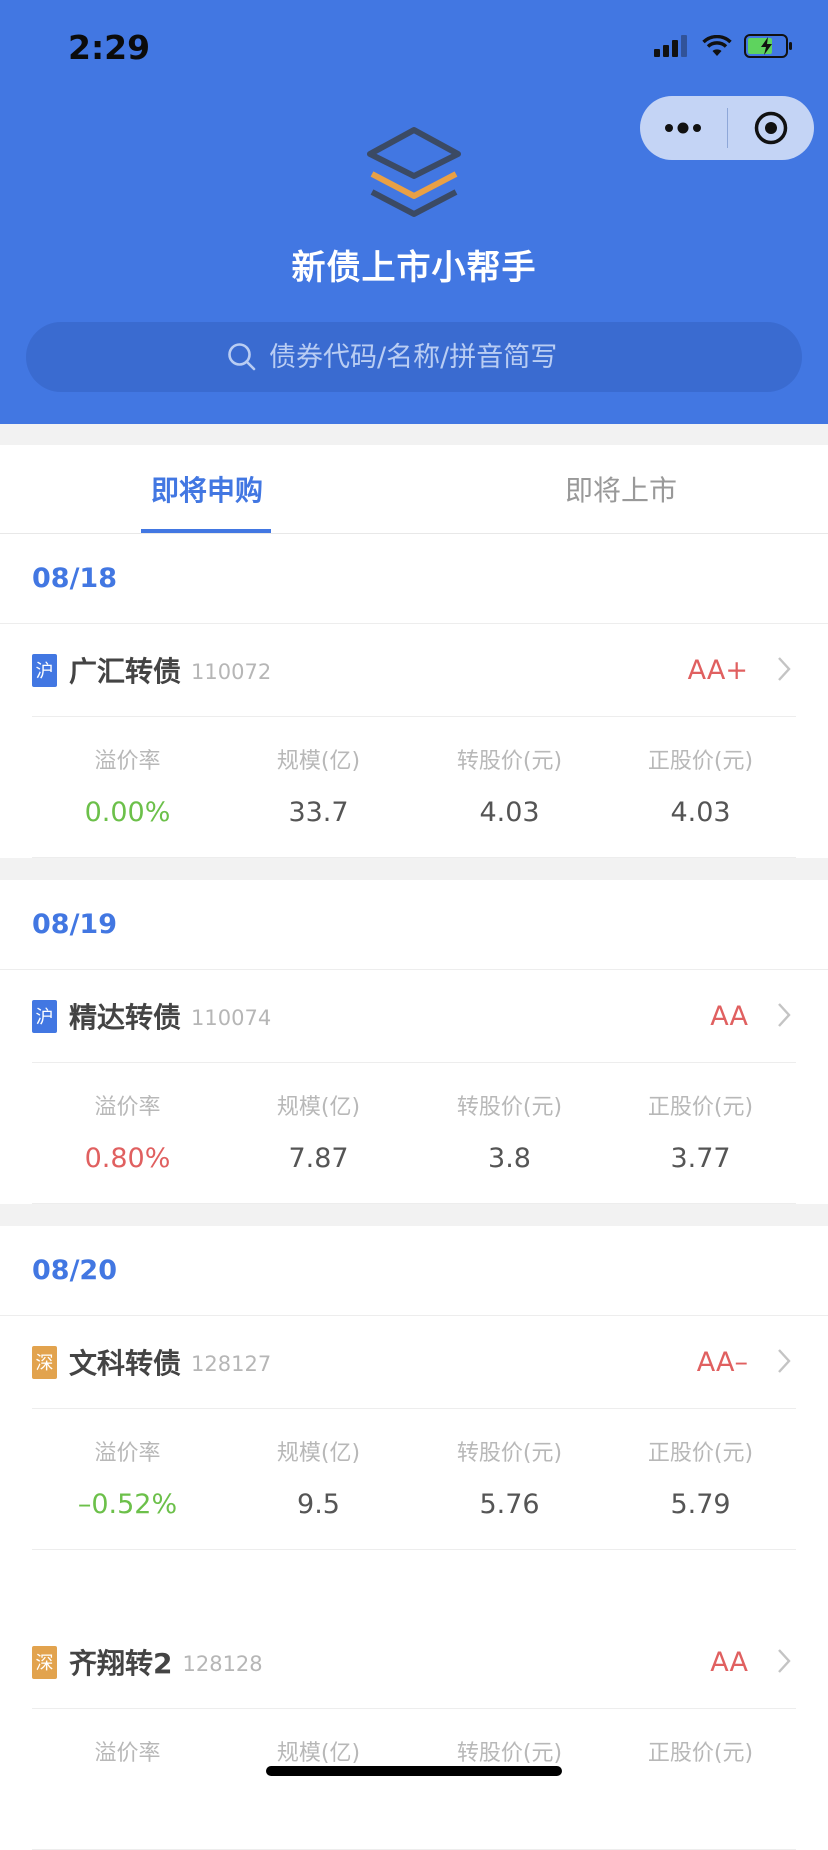 This screenshot has height=1850, width=828. Describe the element at coordinates (318, 1779) in the screenshot. I see `stat-scale: 规模(亿)` at that location.